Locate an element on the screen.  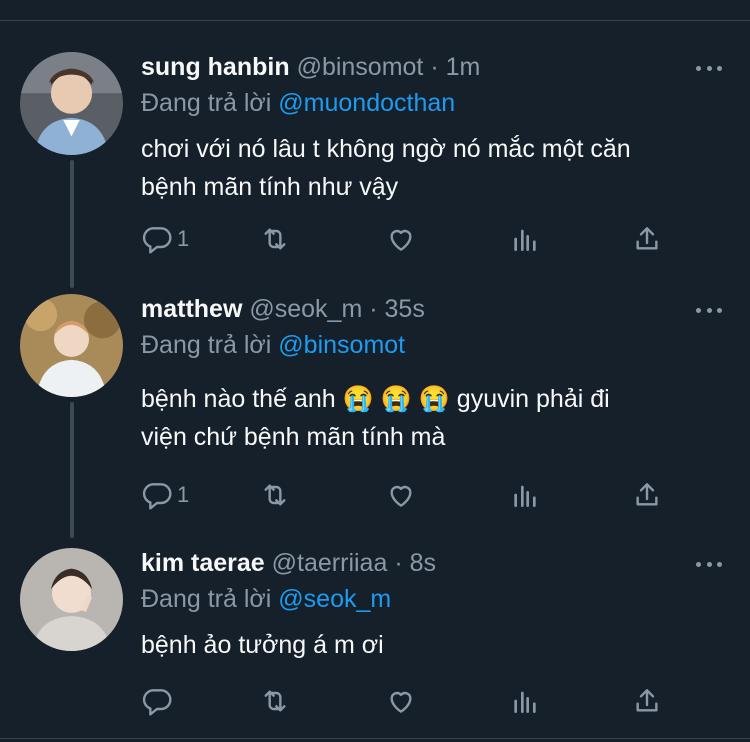
tweet-text-line: bệnh ảo tưởng á m ơi is located at coordinates (262, 645).